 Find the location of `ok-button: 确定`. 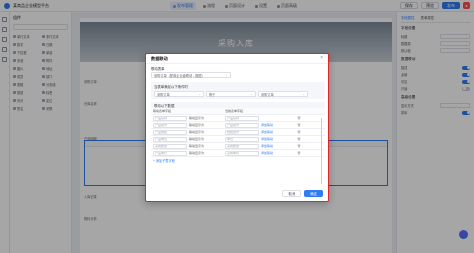

ok-button: 确定 is located at coordinates (313, 193).